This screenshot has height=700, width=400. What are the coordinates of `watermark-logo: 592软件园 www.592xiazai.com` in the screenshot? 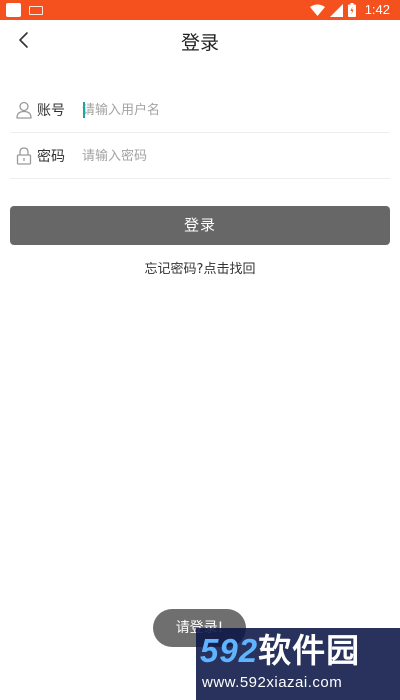 It's located at (298, 664).